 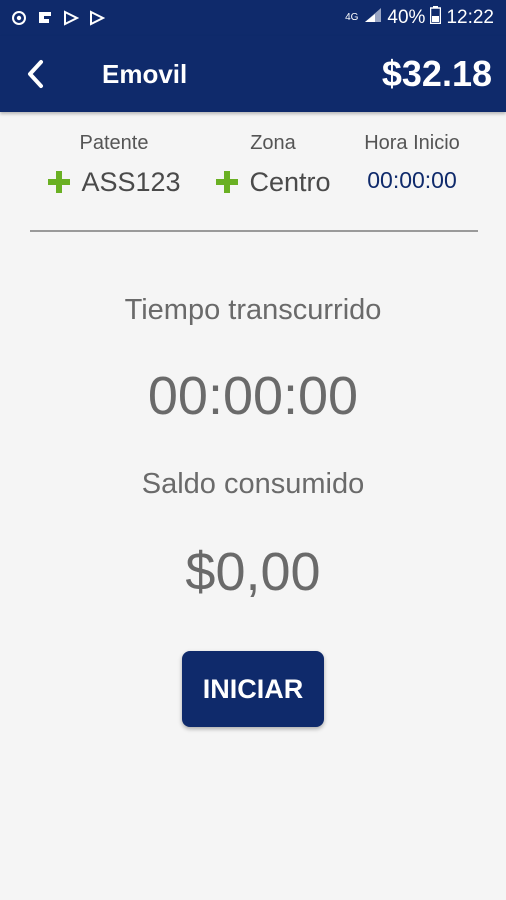 I want to click on consumed-balance-value: $0,00, so click(x=253, y=572).